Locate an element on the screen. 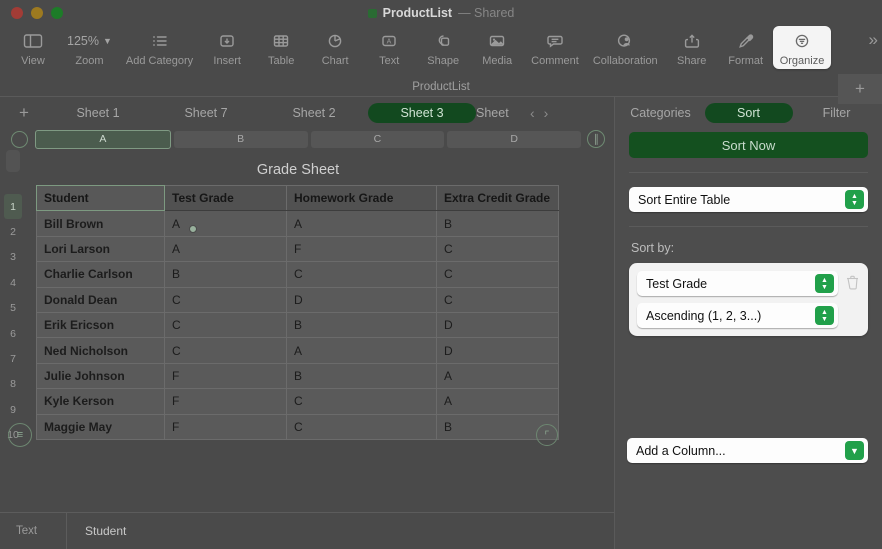  table-row: Maggie May F C B is located at coordinates (297, 426).